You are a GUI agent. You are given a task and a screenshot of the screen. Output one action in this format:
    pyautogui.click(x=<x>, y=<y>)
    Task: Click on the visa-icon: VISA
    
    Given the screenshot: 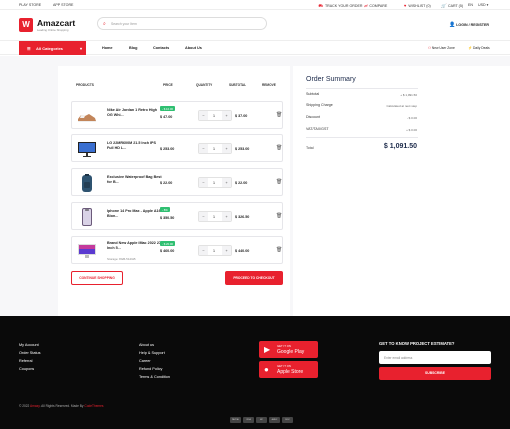 What is the action you would take?
    pyautogui.click(x=248, y=420)
    